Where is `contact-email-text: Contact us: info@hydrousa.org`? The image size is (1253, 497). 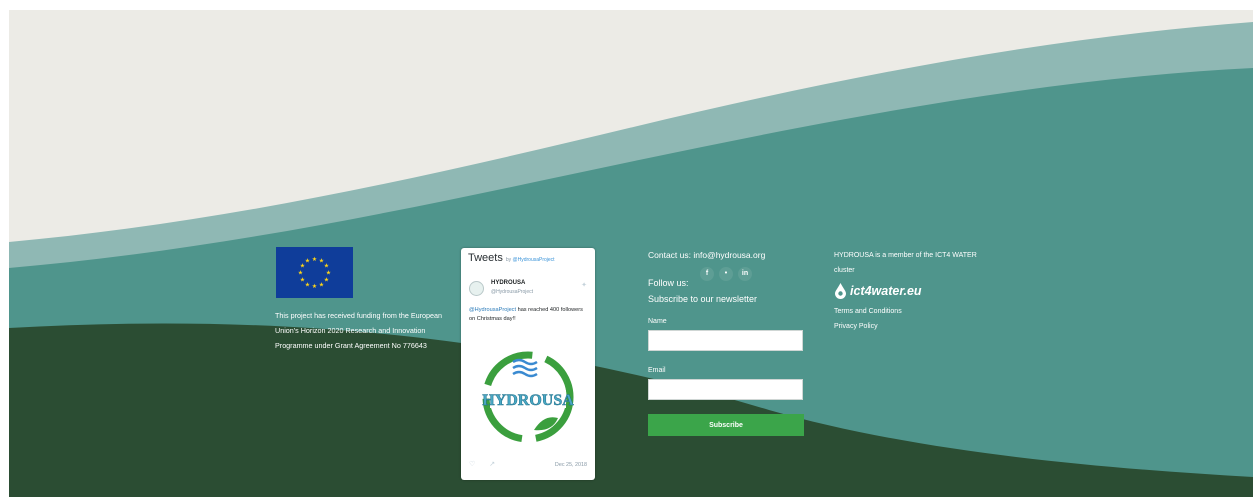
contact-email-text: Contact us: info@hydrousa.org is located at coordinates (706, 255).